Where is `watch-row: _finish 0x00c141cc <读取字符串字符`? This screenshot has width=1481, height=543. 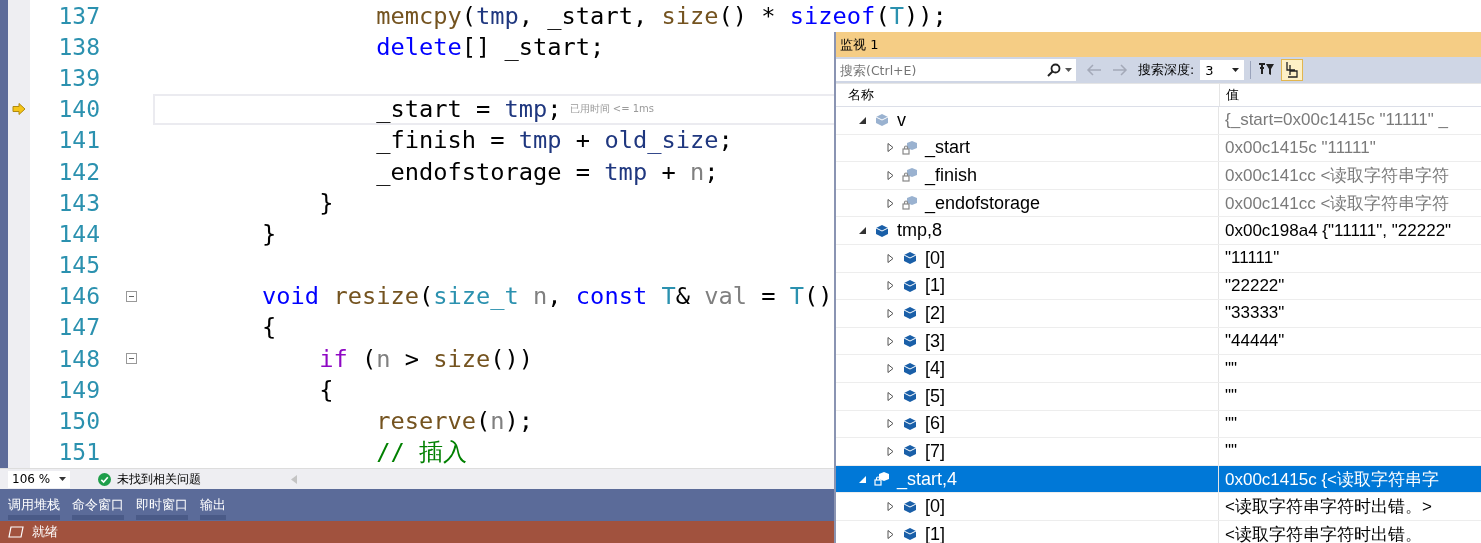
watch-row: _finish 0x00c141cc <读取字符串字符 is located at coordinates (1158, 176).